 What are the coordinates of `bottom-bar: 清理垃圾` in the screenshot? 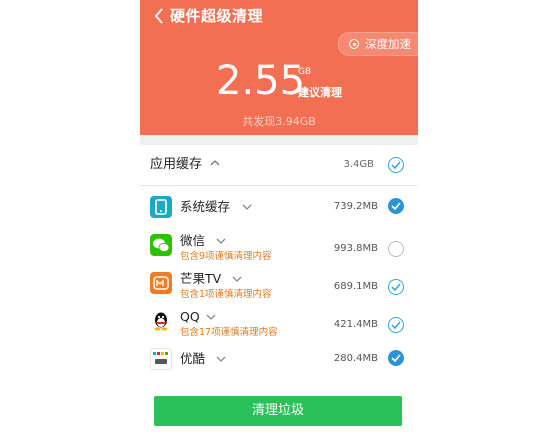 It's located at (279, 408).